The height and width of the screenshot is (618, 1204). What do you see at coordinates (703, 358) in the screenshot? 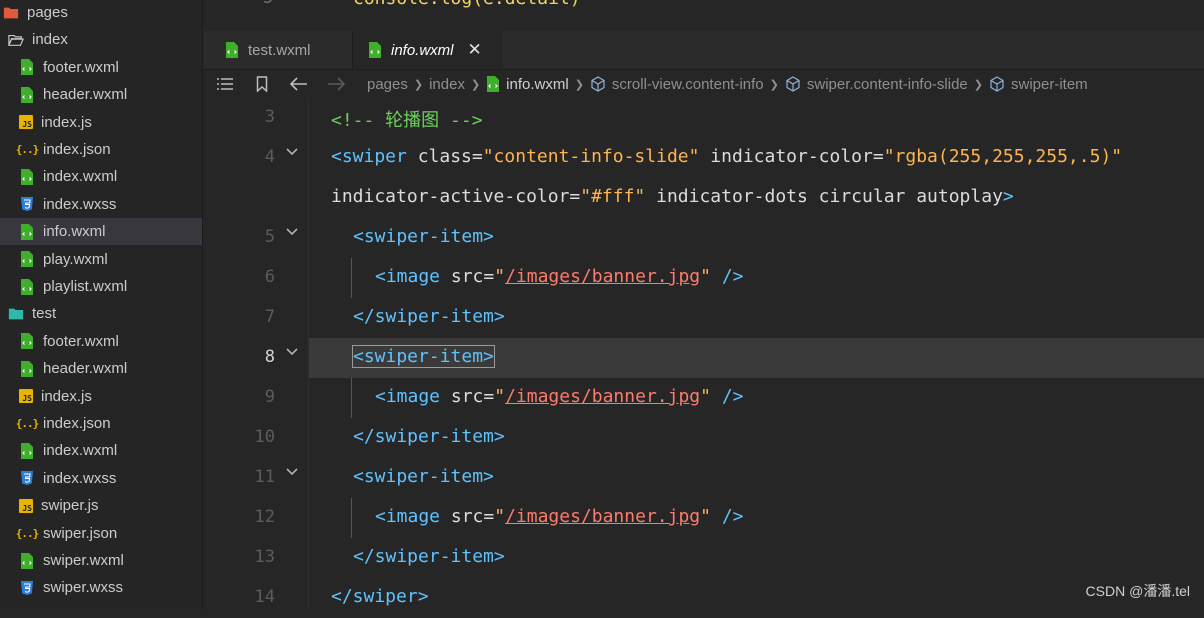
I see `code-line: 8 <swiper-item>` at bounding box center [703, 358].